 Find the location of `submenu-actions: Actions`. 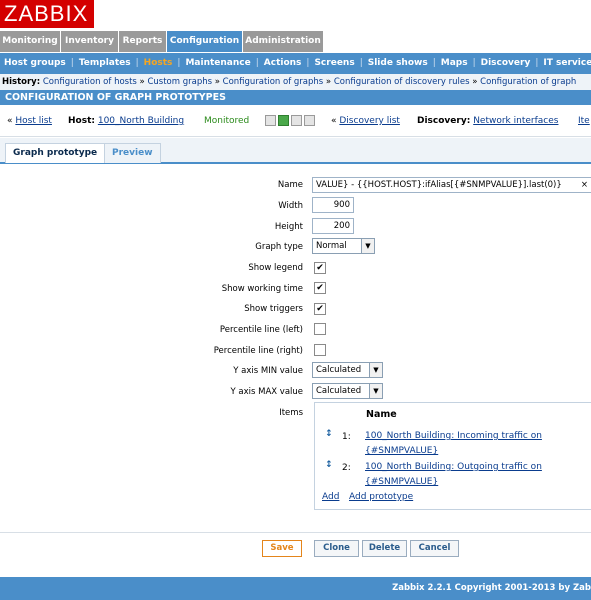

submenu-actions: Actions is located at coordinates (283, 63).